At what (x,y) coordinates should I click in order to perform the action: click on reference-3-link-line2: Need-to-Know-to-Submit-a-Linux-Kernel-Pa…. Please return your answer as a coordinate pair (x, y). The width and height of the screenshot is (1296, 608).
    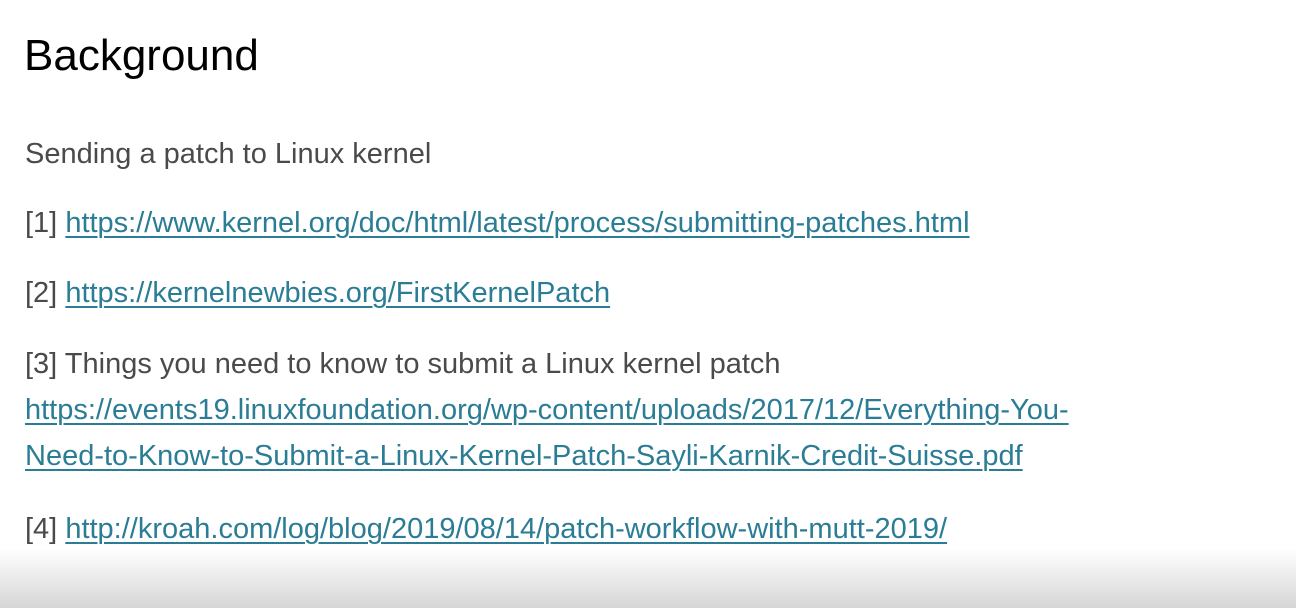
    Looking at the image, I should click on (547, 456).